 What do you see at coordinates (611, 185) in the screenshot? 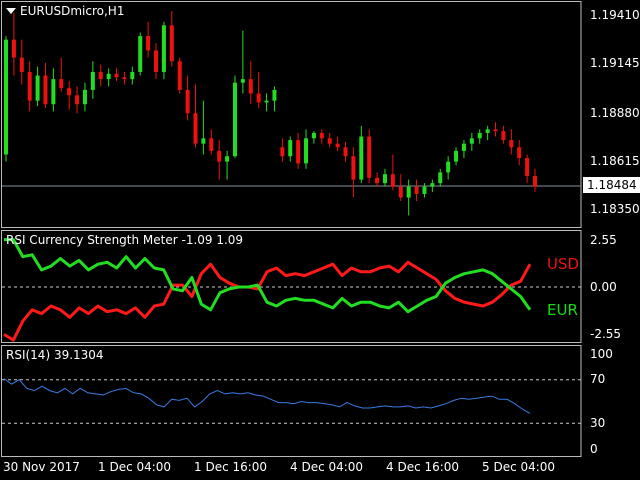
I see `current-price-box: 1.18484` at bounding box center [611, 185].